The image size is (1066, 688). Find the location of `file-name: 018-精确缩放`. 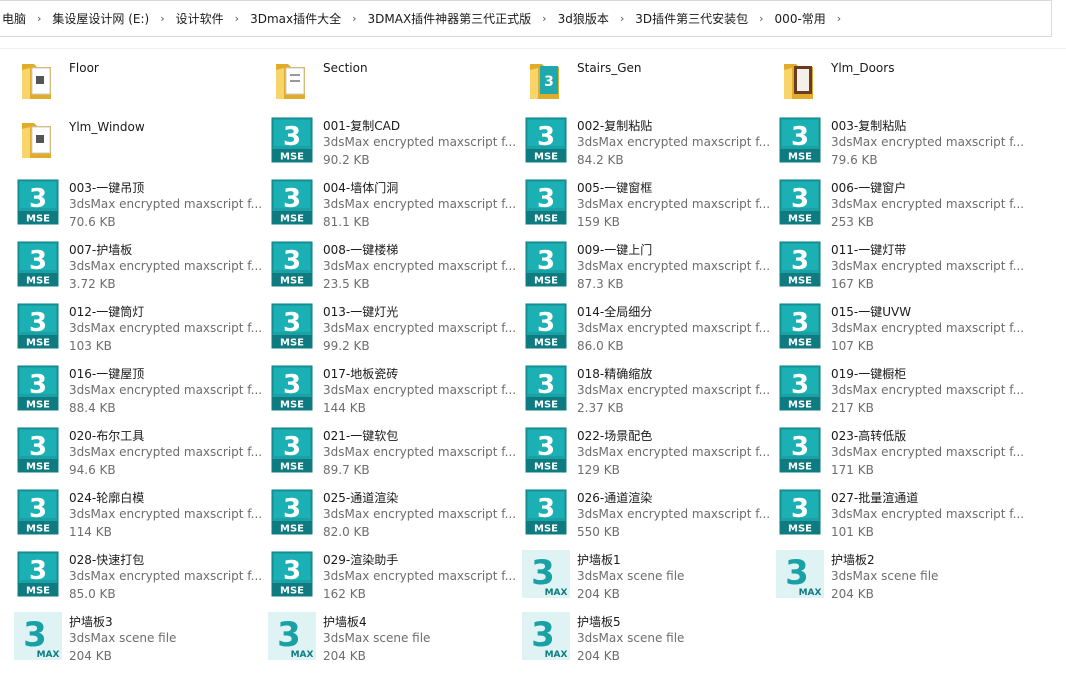

file-name: 018-精确缩放 is located at coordinates (615, 374).